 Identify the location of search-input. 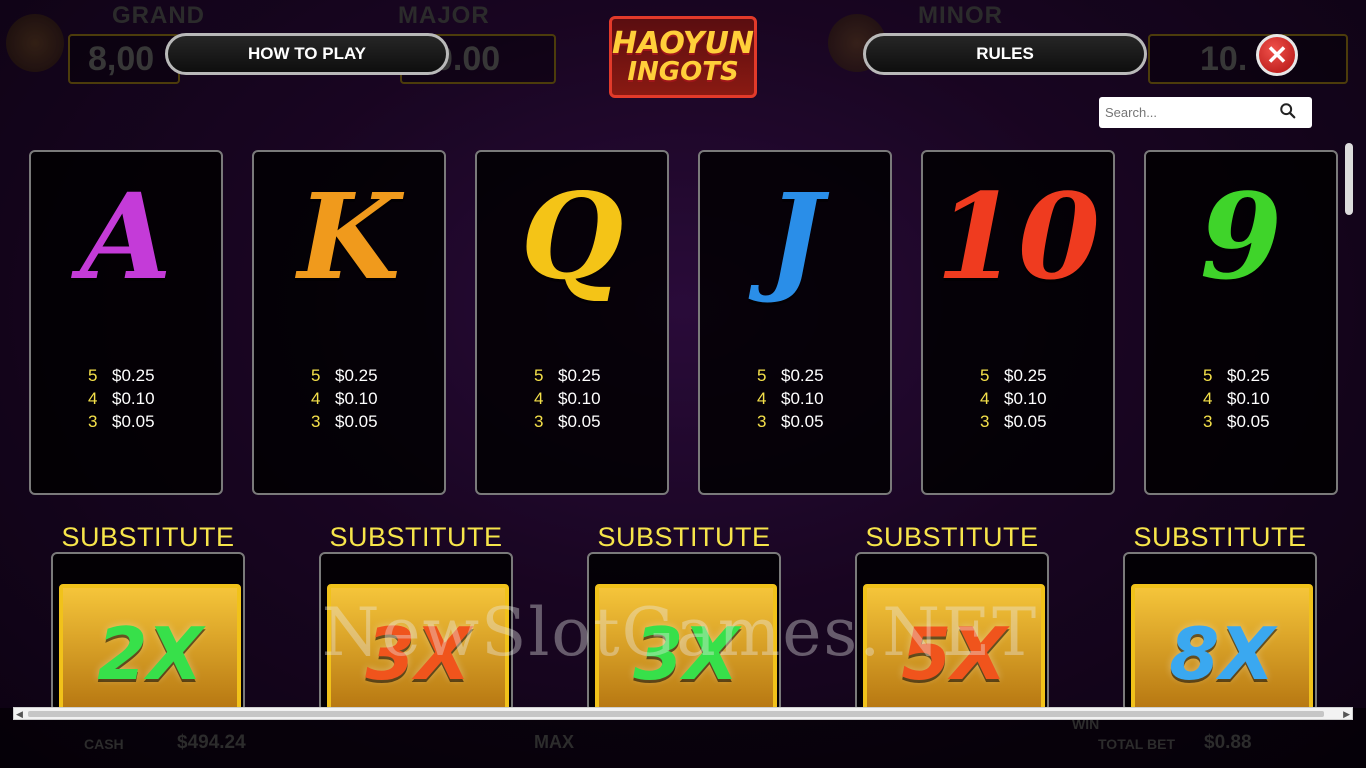
(1189, 112).